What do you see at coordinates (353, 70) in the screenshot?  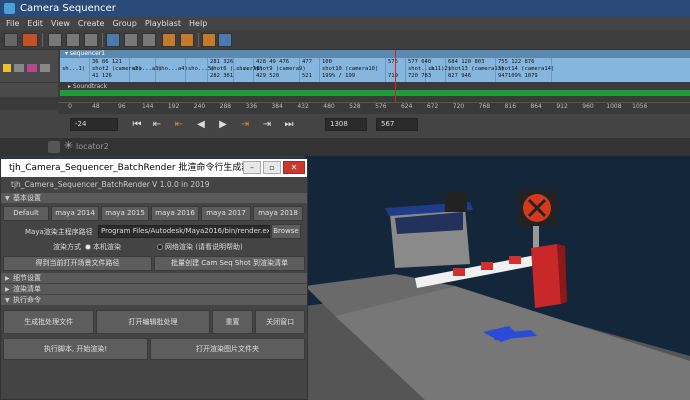 I see `shot-clip: 100 shot10 (camera10) 199% / 199` at bounding box center [353, 70].